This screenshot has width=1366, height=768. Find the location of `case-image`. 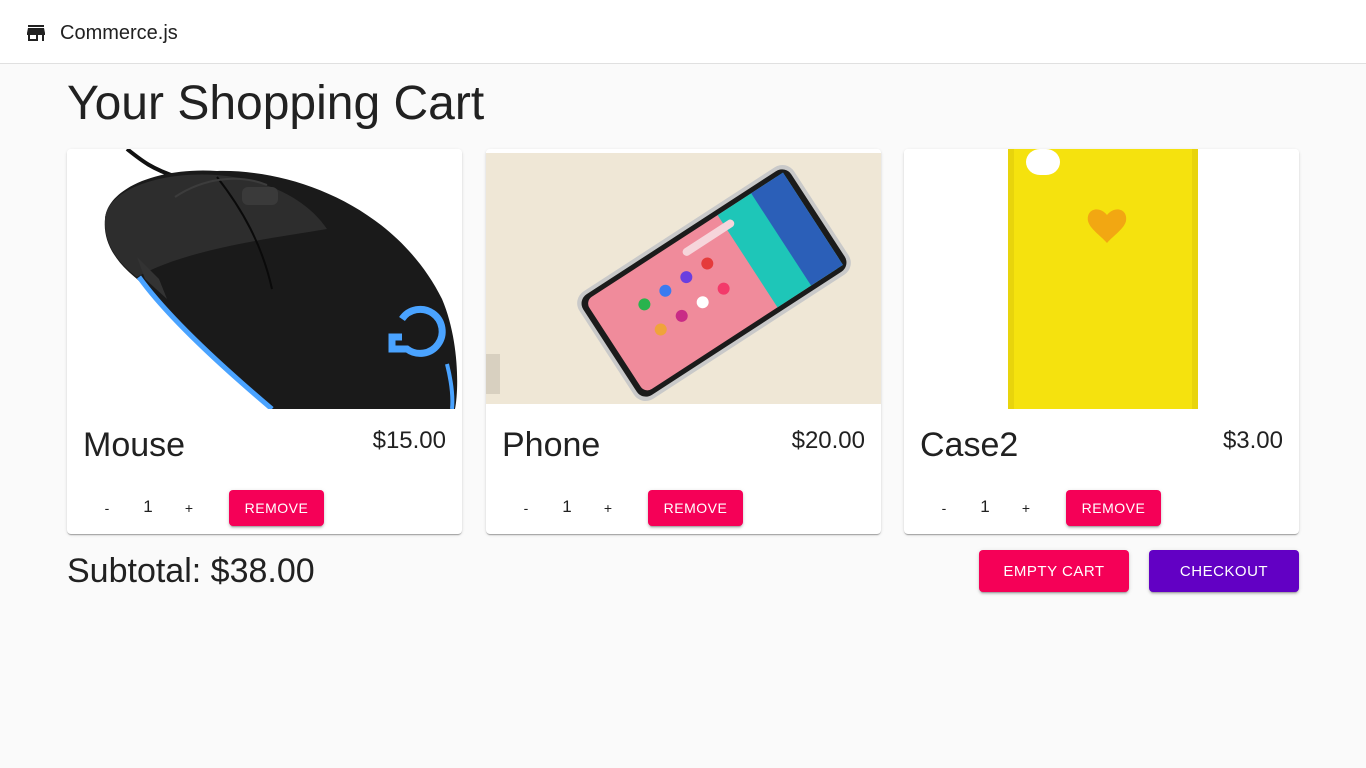

case-image is located at coordinates (1101, 279).